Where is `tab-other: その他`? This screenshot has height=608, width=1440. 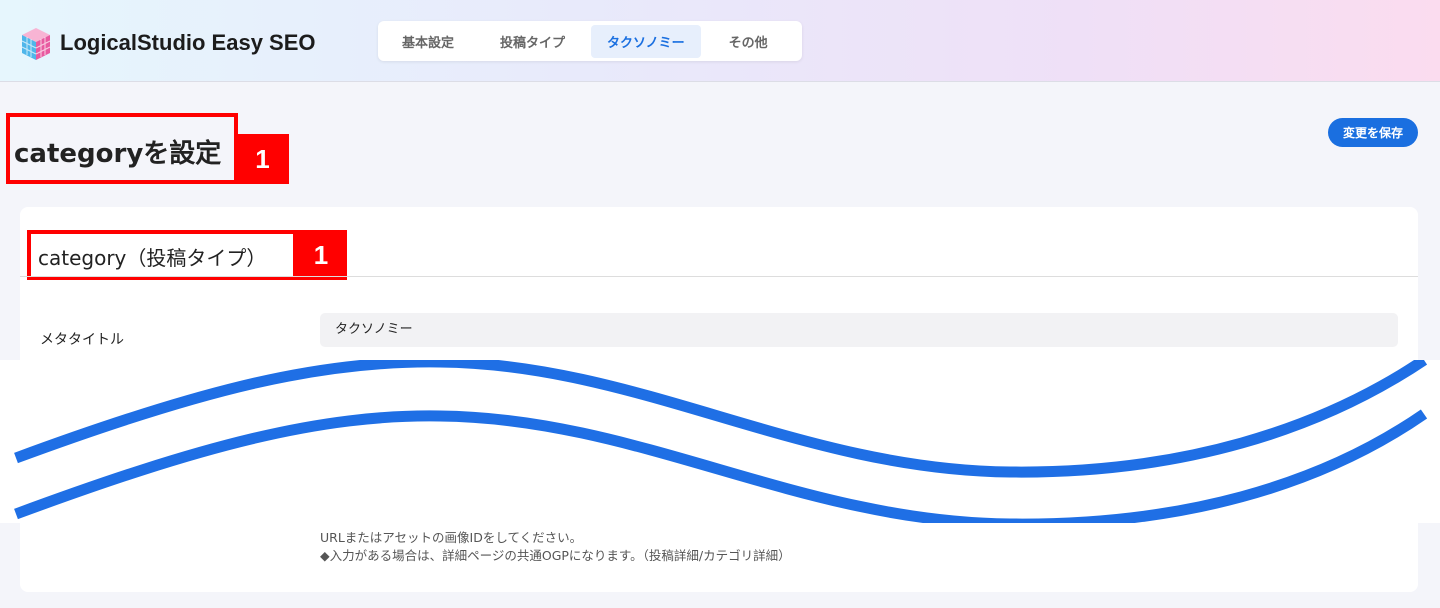
tab-other: その他 is located at coordinates (748, 41).